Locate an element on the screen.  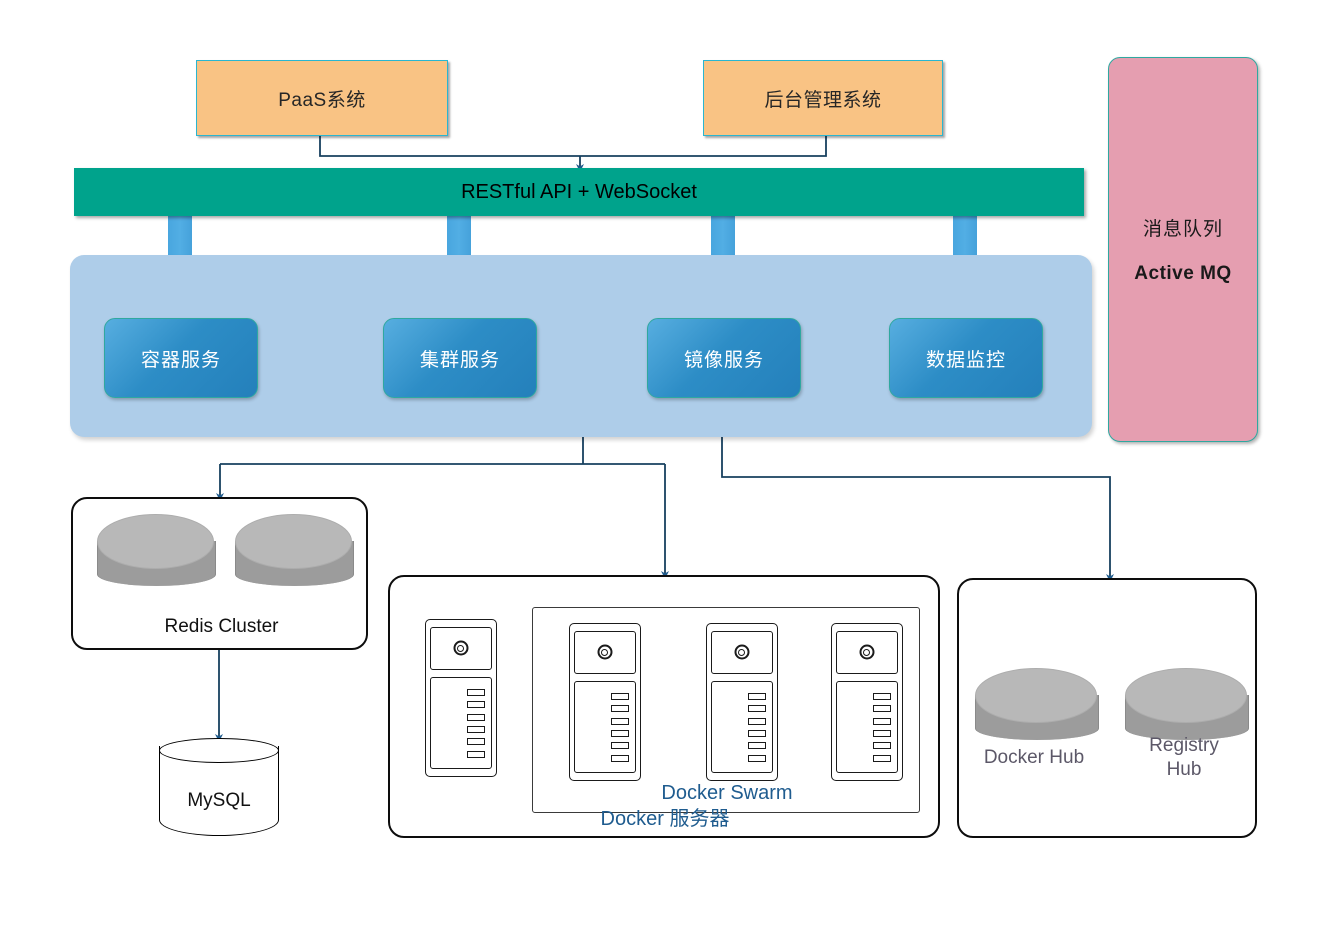
redis-cluster-label: Redis Cluster is located at coordinates (221, 626).